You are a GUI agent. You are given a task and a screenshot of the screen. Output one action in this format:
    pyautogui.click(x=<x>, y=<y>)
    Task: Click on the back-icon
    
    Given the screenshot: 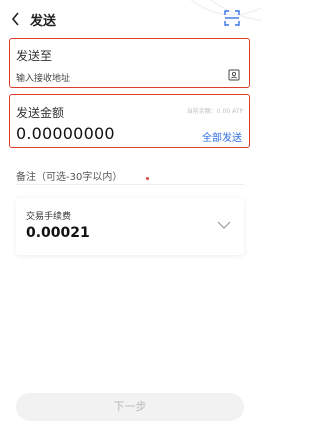 What is the action you would take?
    pyautogui.click(x=16, y=19)
    